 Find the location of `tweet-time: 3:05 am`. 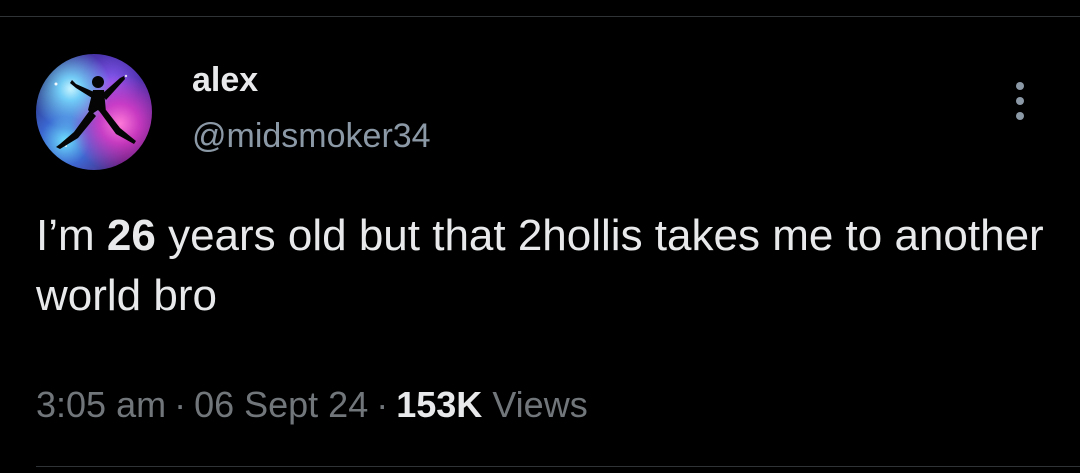

tweet-time: 3:05 am is located at coordinates (101, 404).